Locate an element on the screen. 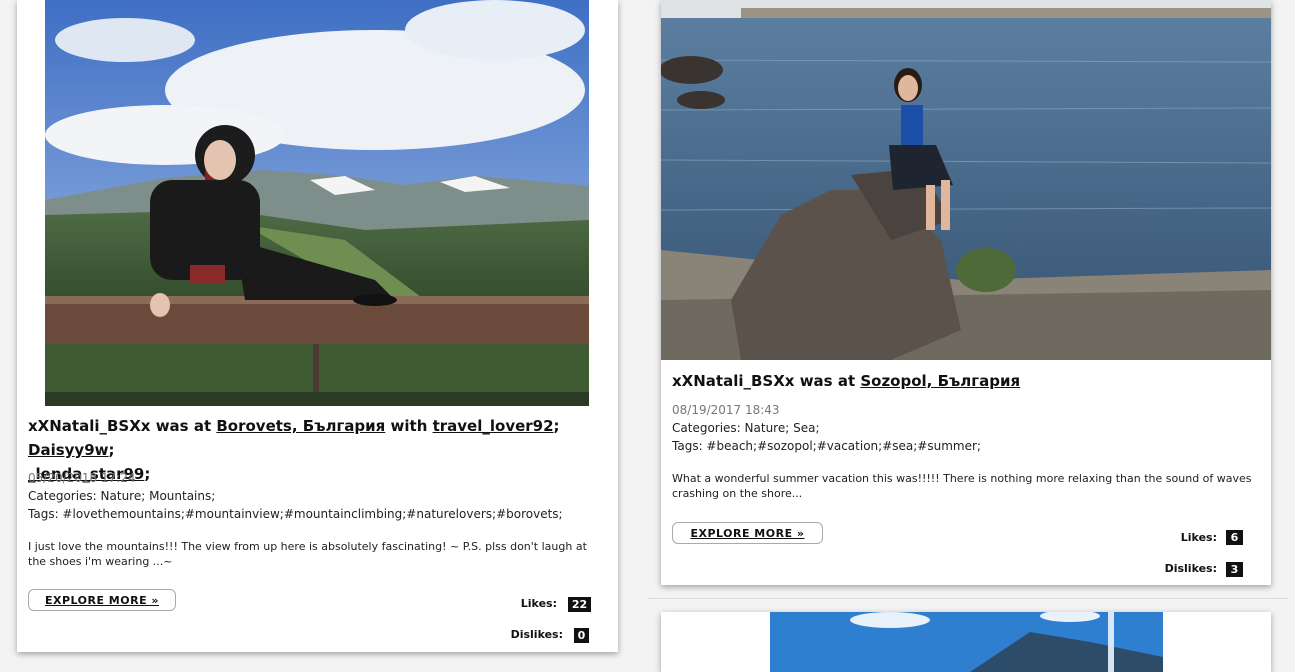 Image resolution: width=1295 pixels, height=672 pixels. post-date: 08/19/2017 18:43 is located at coordinates (726, 410).